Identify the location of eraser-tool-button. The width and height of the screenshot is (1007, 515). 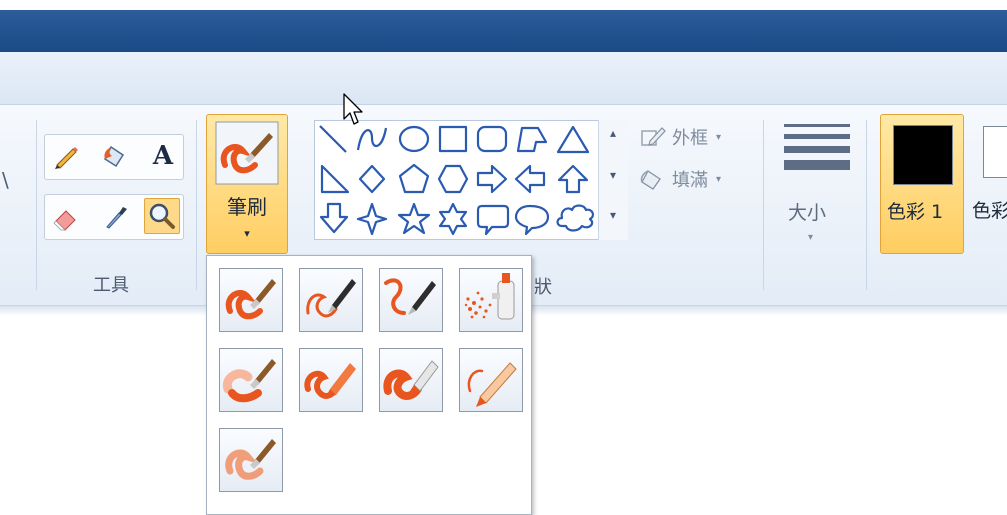
(66, 216).